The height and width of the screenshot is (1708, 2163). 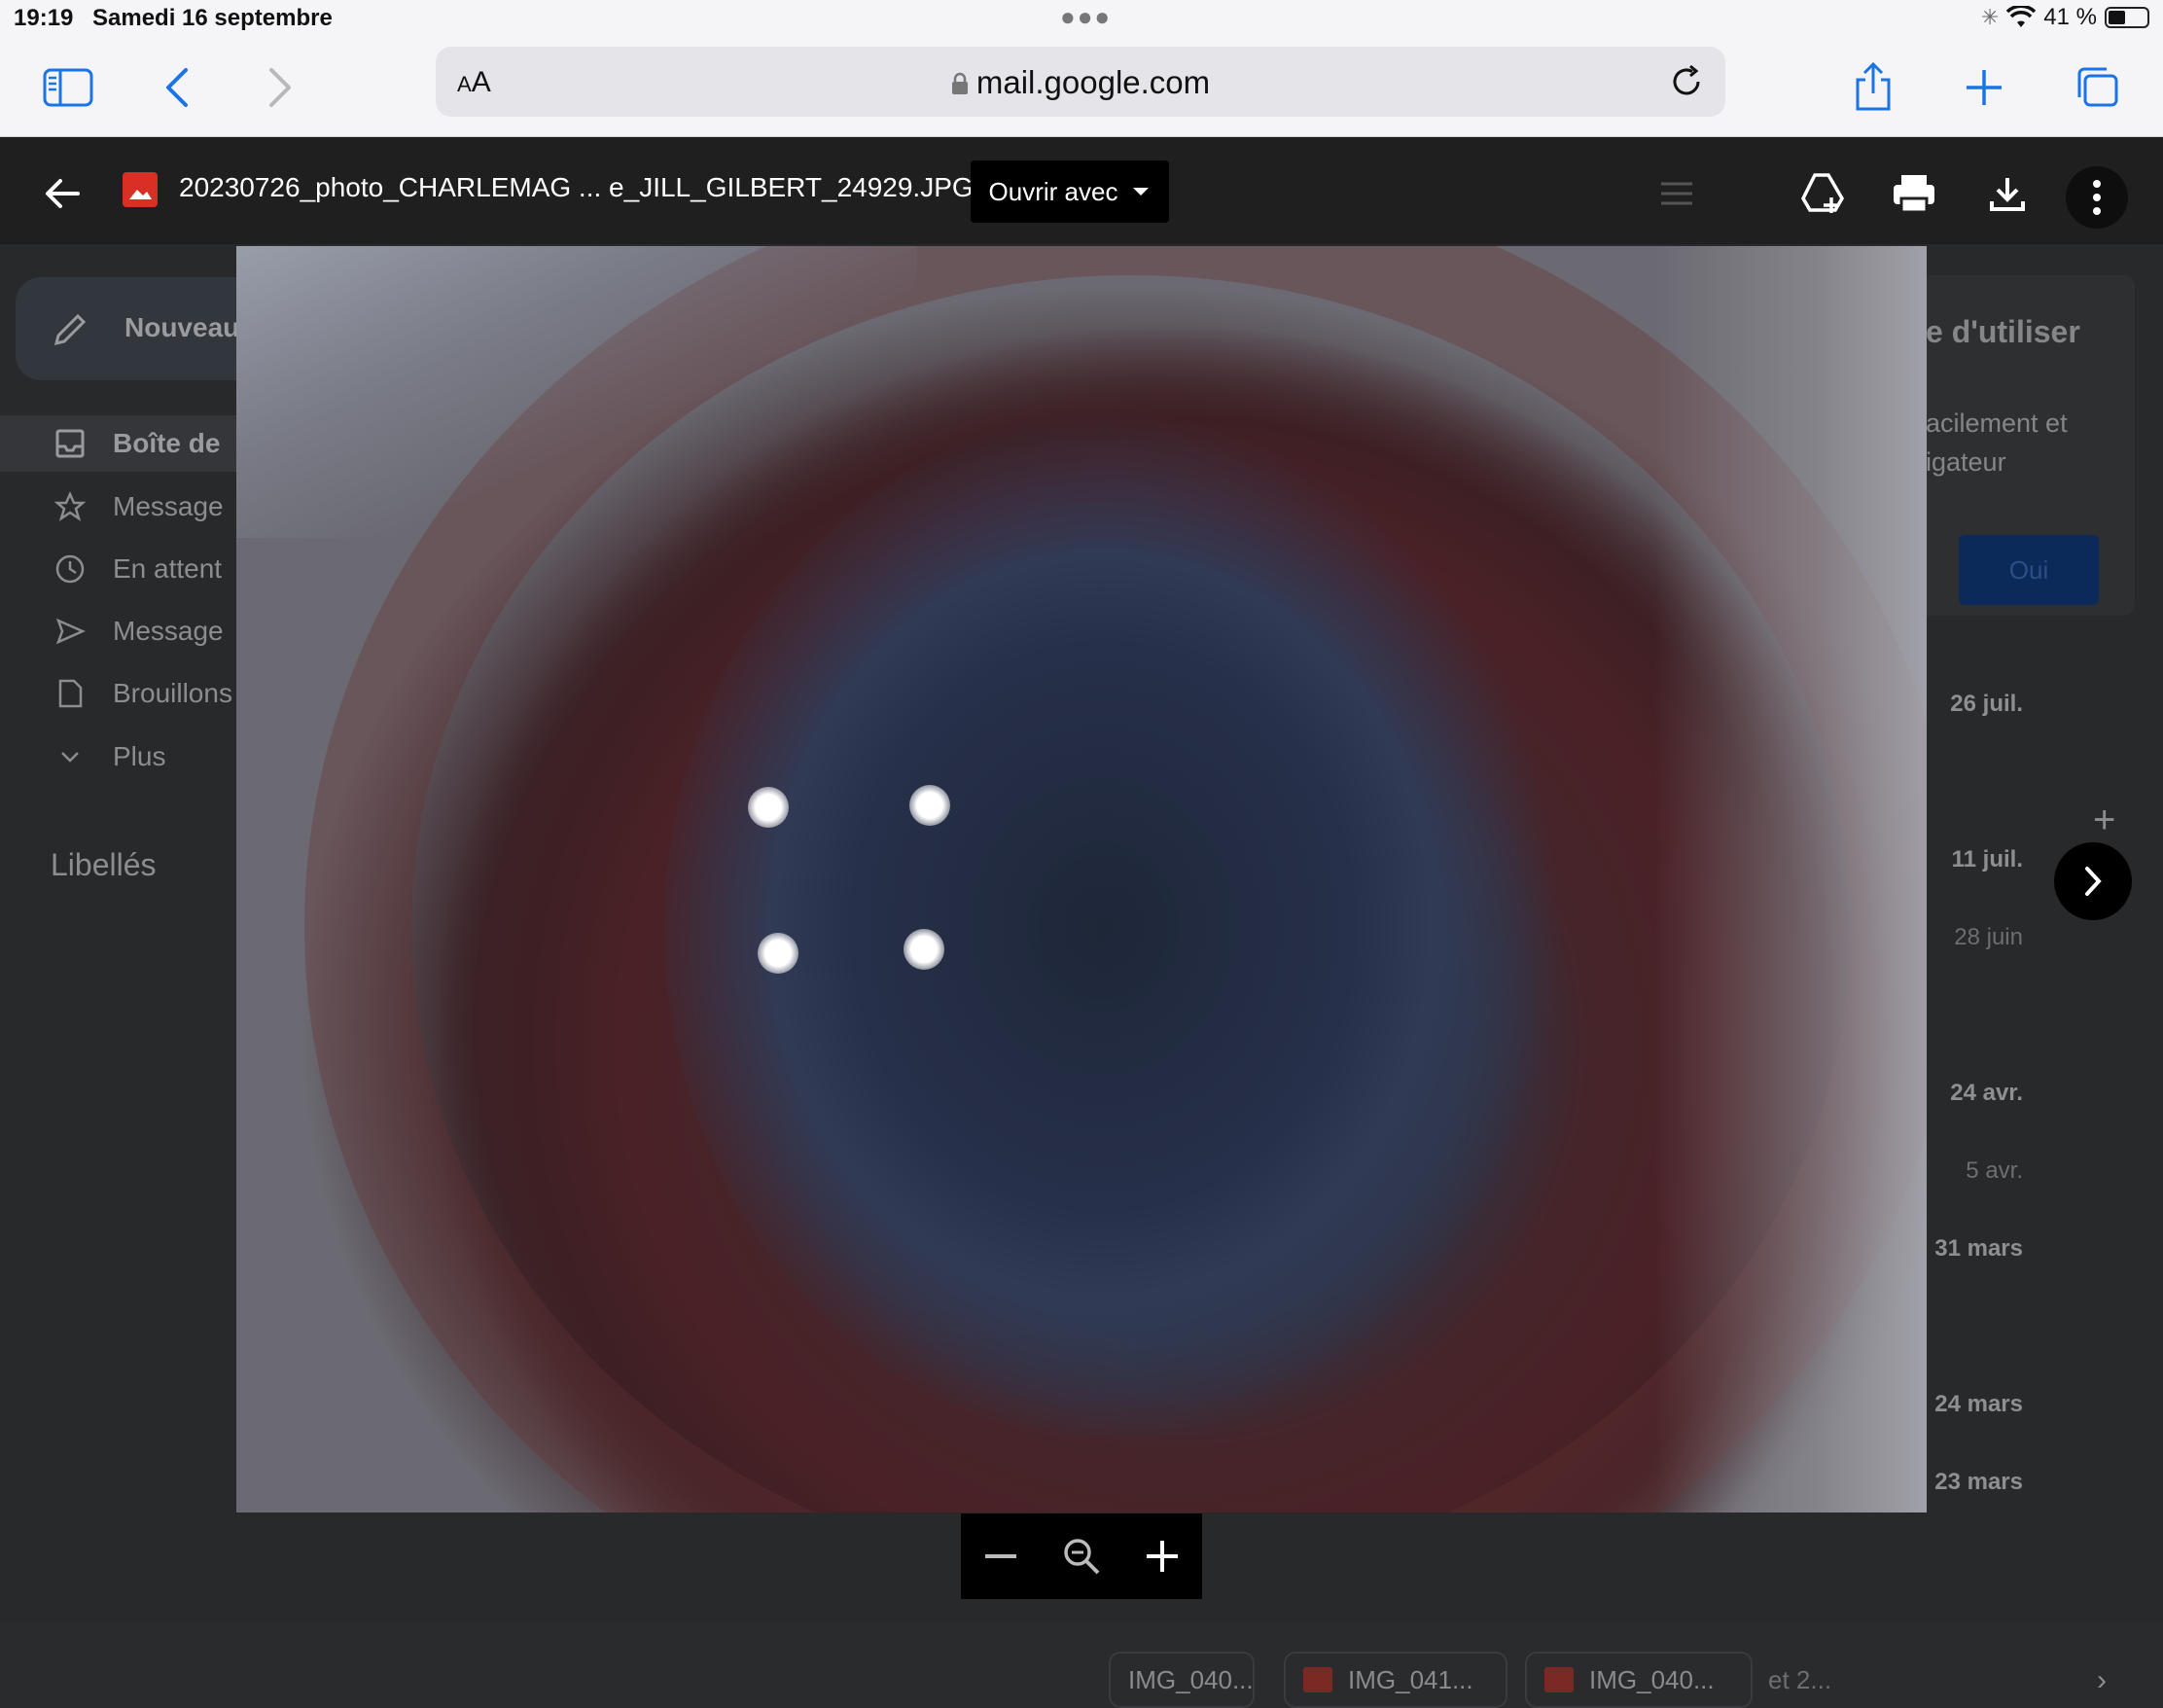 I want to click on status-bar: 19:19 Samedi 16 septembre ●●● ✳ 41 %, so click(x=1081, y=19).